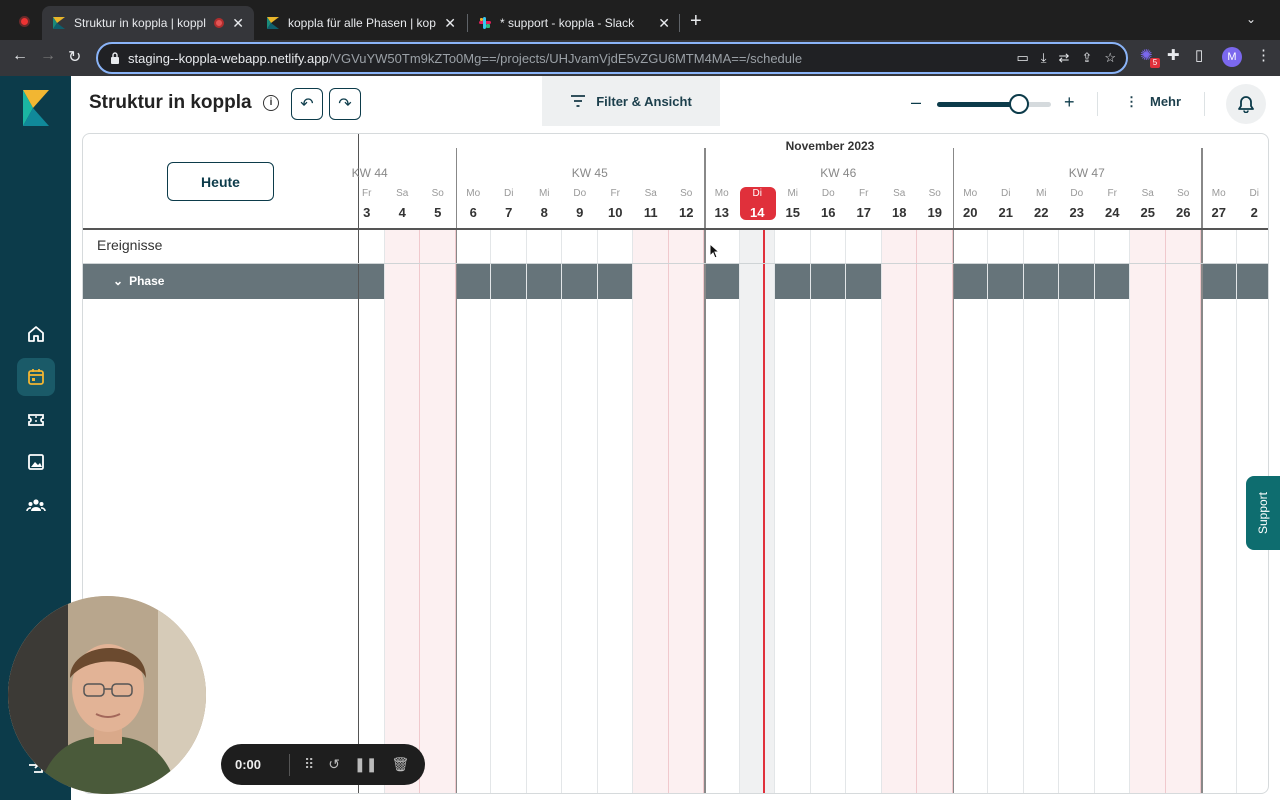 The width and height of the screenshot is (1280, 800). What do you see at coordinates (1232, 57) in the screenshot?
I see `profile-avatar: M` at bounding box center [1232, 57].